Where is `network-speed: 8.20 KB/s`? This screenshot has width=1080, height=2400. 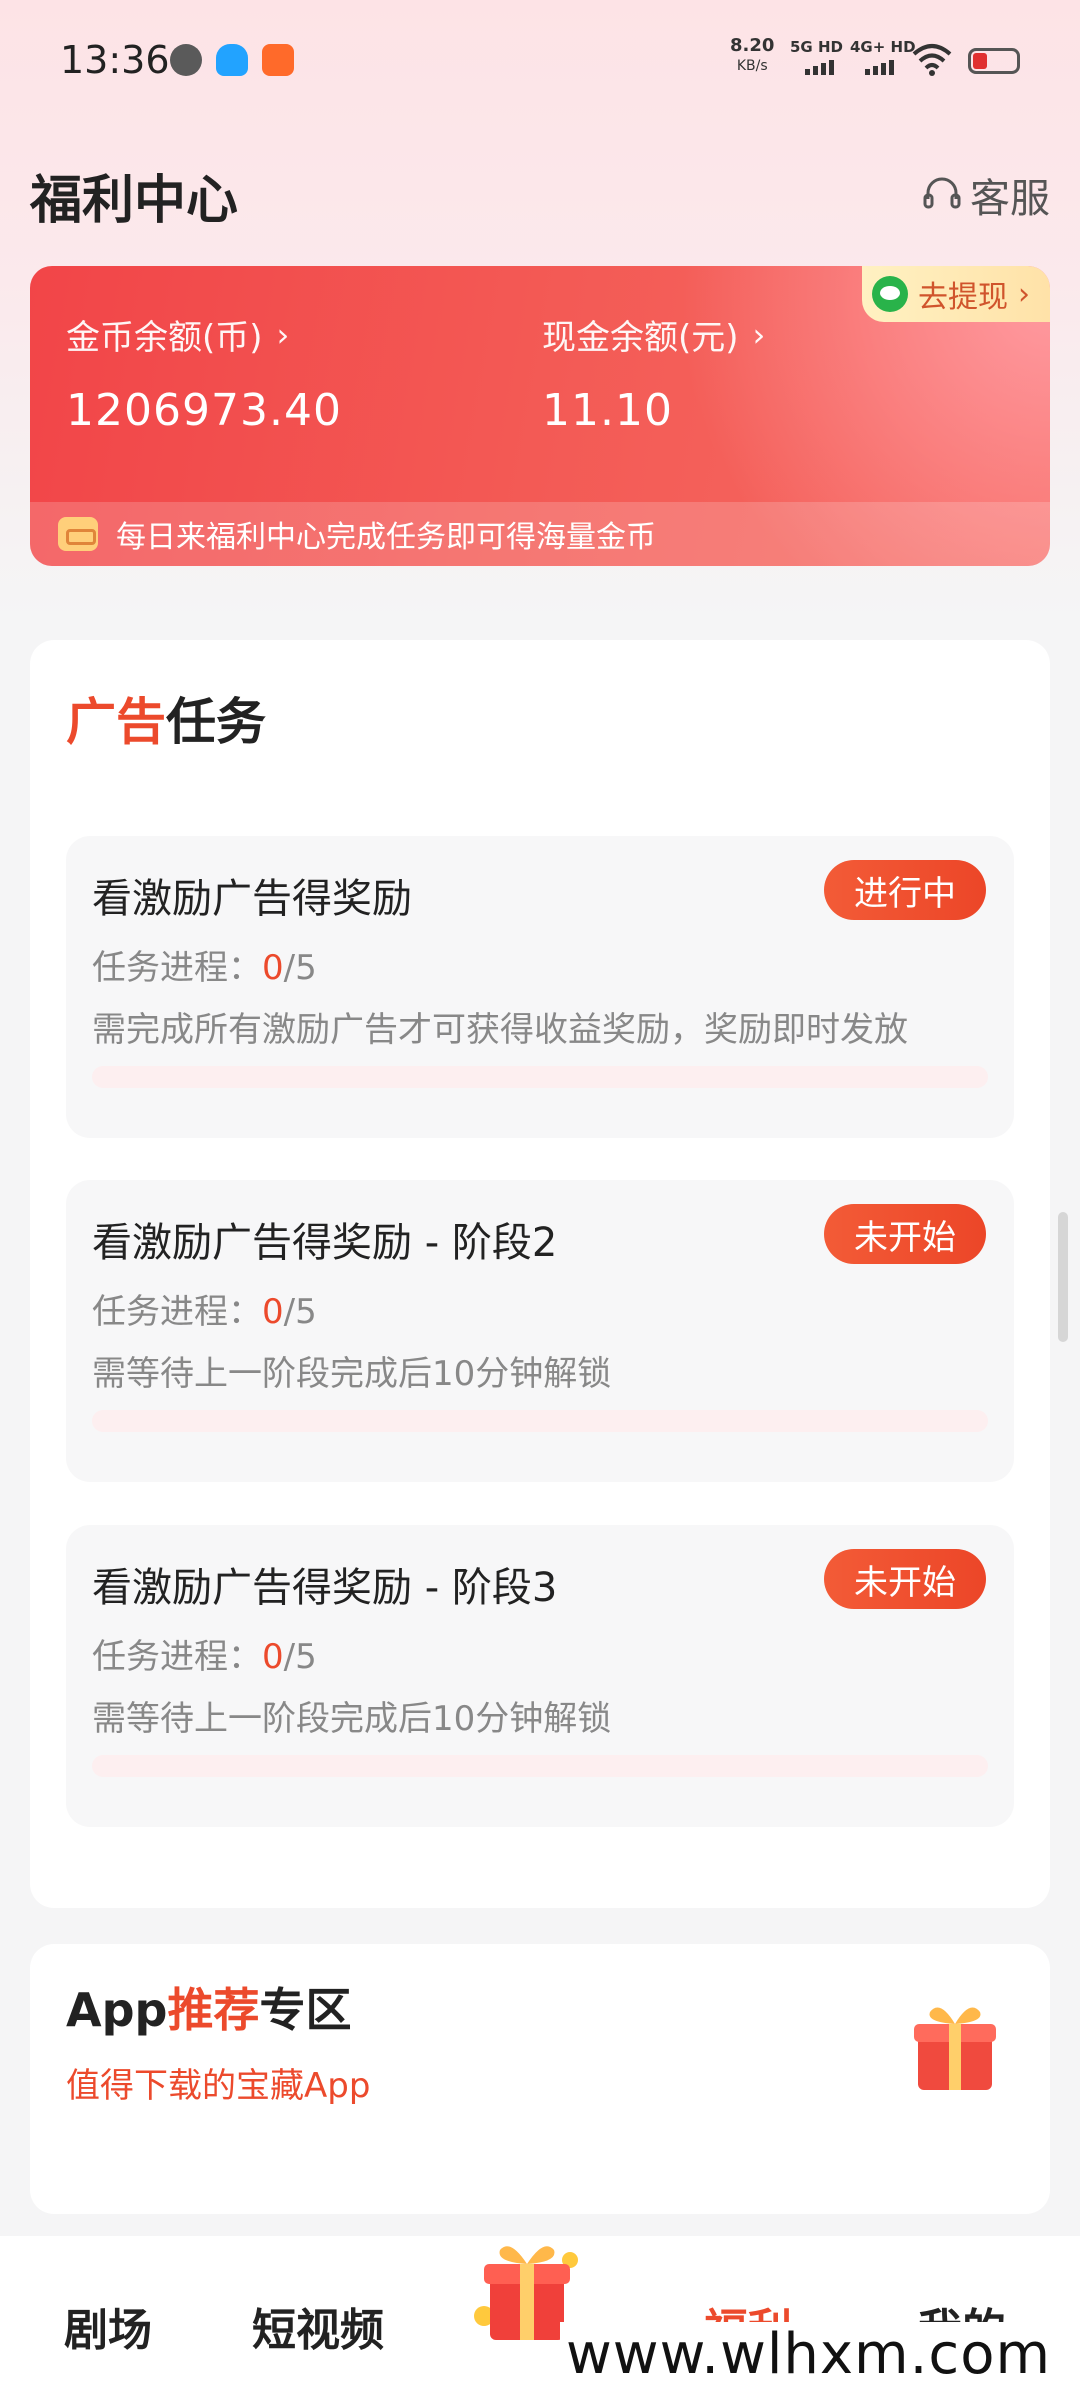 network-speed: 8.20 KB/s is located at coordinates (752, 56).